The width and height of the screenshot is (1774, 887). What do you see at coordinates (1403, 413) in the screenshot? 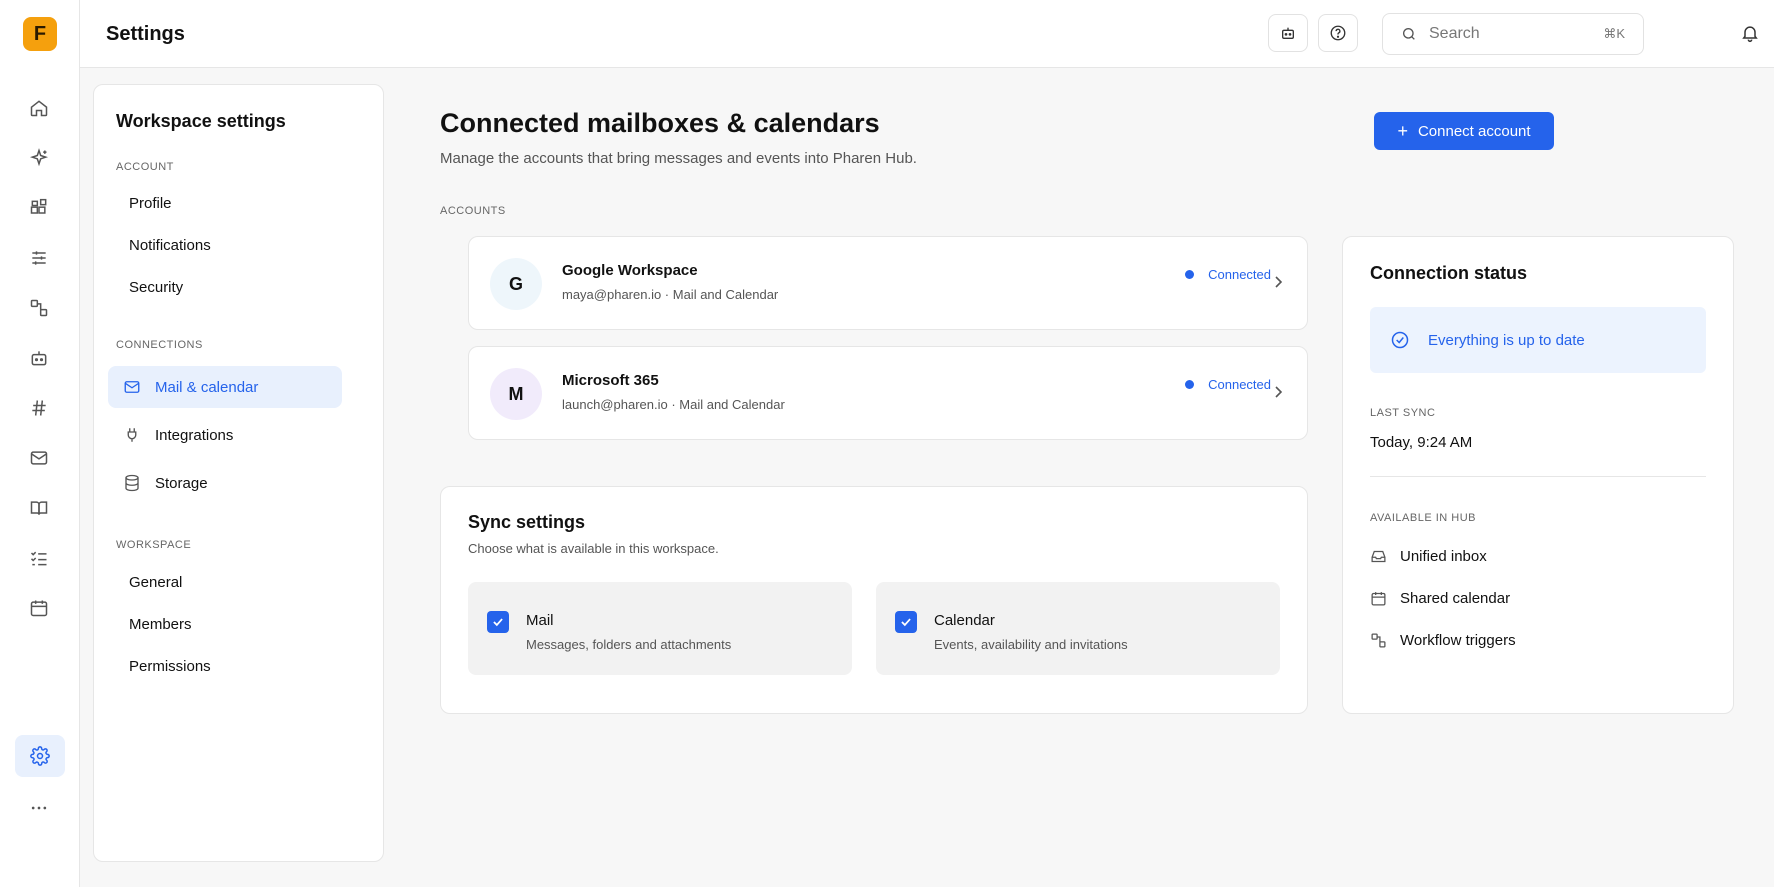
I see `last-sync-label: LAST SYNC` at bounding box center [1403, 413].